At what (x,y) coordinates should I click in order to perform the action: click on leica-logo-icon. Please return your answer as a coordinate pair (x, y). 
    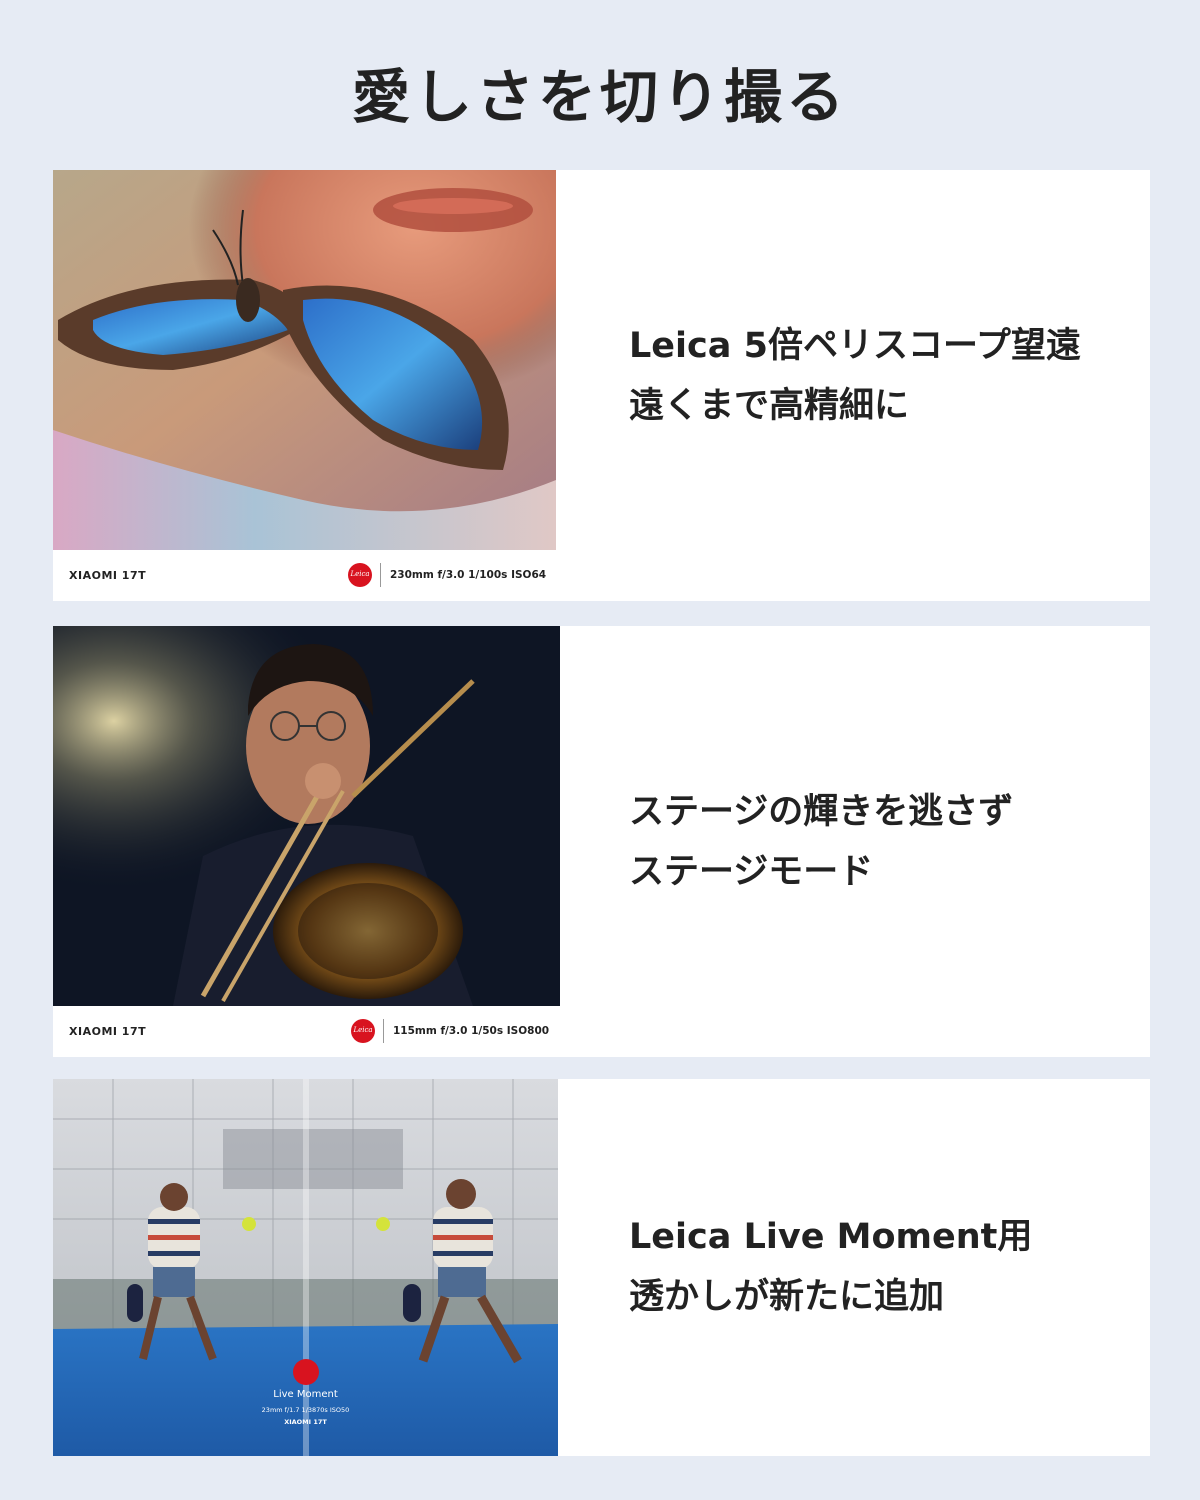
    Looking at the image, I should click on (306, 1372).